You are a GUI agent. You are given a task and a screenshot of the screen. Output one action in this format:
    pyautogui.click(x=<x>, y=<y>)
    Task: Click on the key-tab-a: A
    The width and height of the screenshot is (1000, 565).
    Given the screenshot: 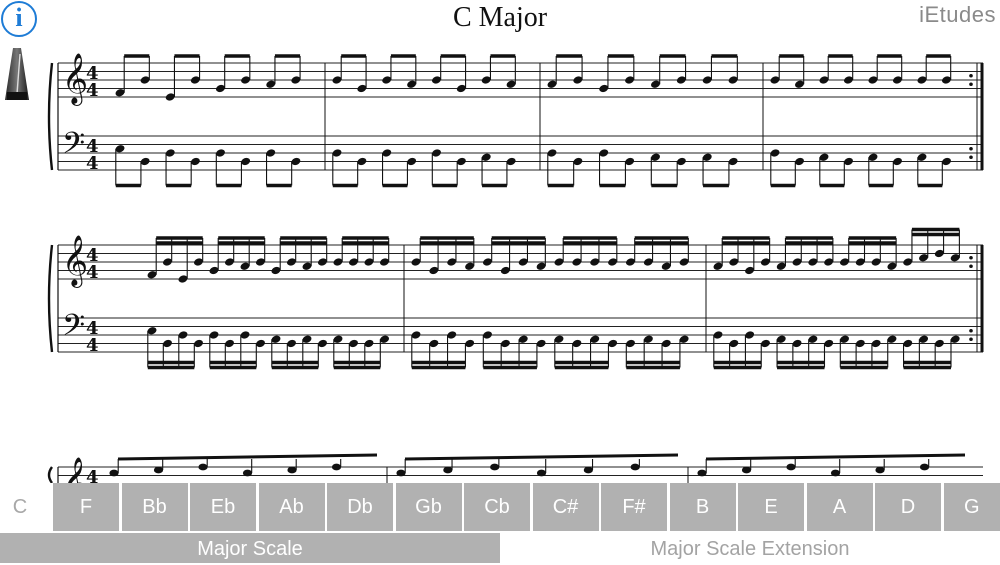 What is the action you would take?
    pyautogui.click(x=840, y=507)
    